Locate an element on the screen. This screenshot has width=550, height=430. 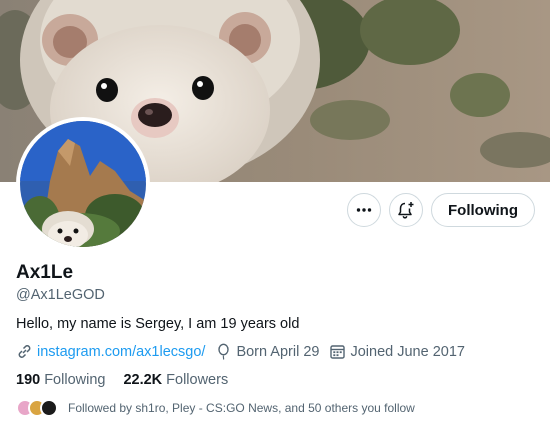
profile-avatar is located at coordinates (83, 184).